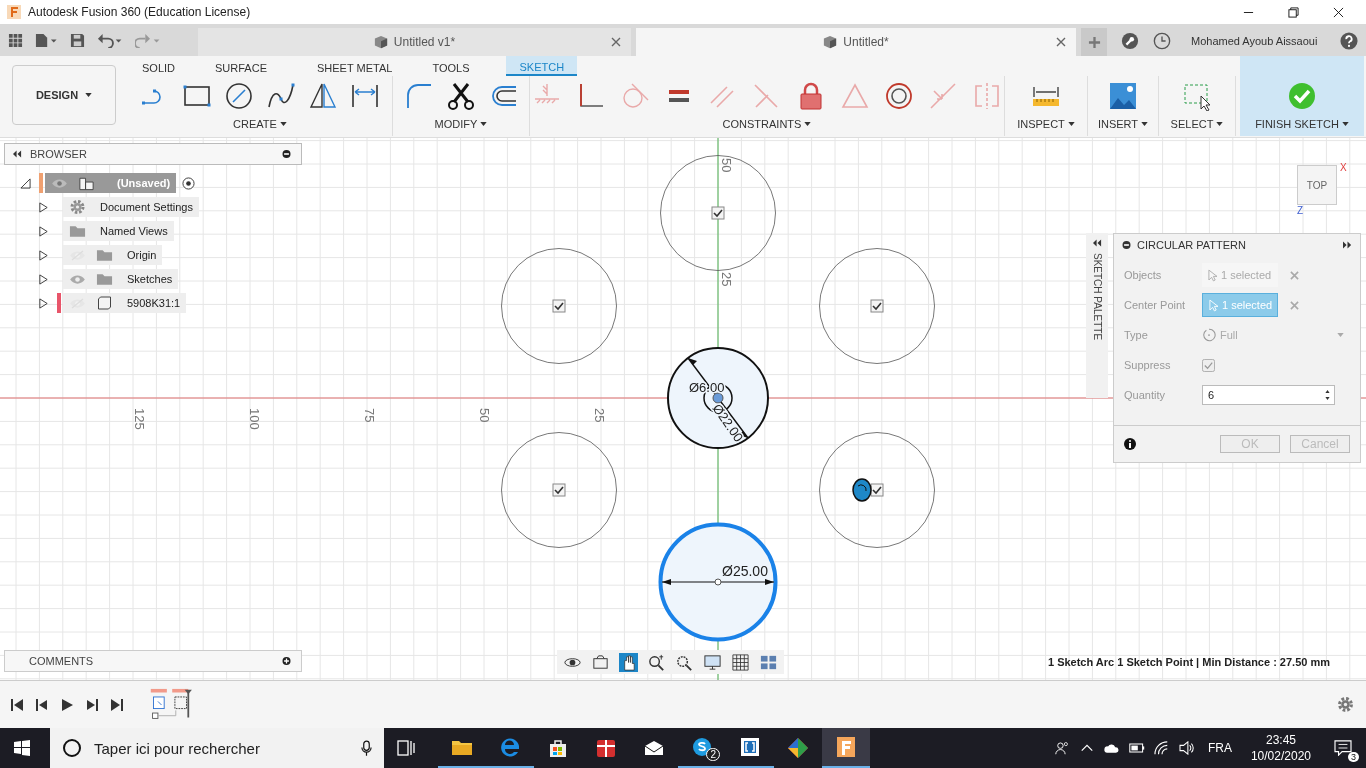 This screenshot has width=1366, height=768. I want to click on selected-circle, so click(718, 582).